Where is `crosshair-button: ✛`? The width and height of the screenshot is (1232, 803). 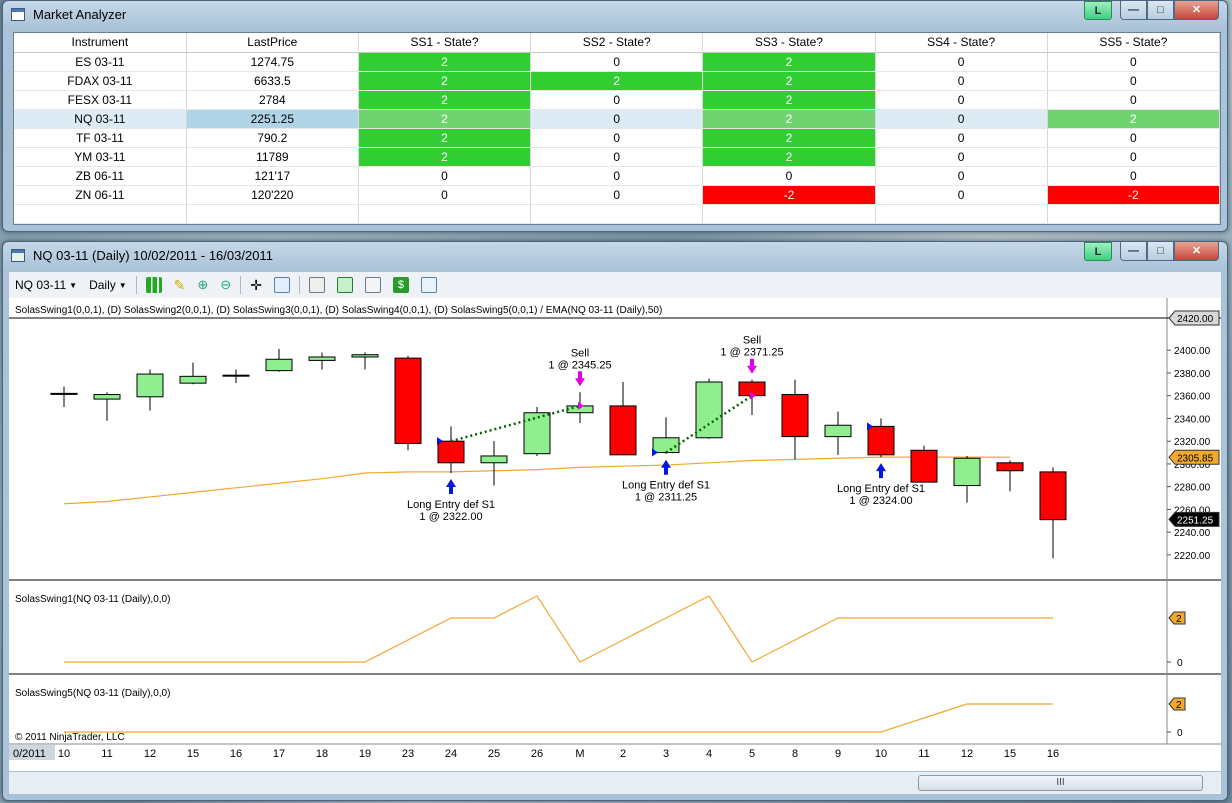 crosshair-button: ✛ is located at coordinates (256, 285).